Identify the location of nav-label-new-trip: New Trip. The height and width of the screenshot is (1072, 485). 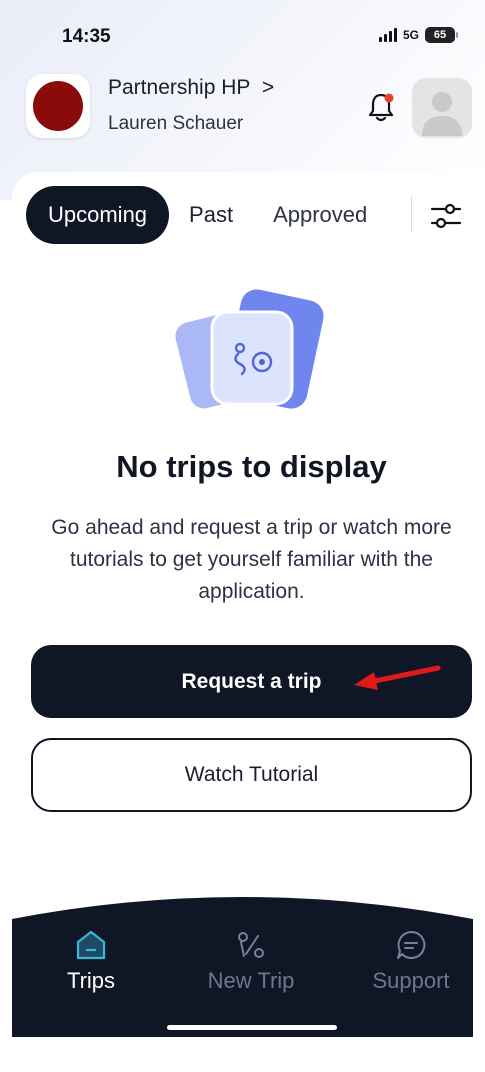
(251, 980).